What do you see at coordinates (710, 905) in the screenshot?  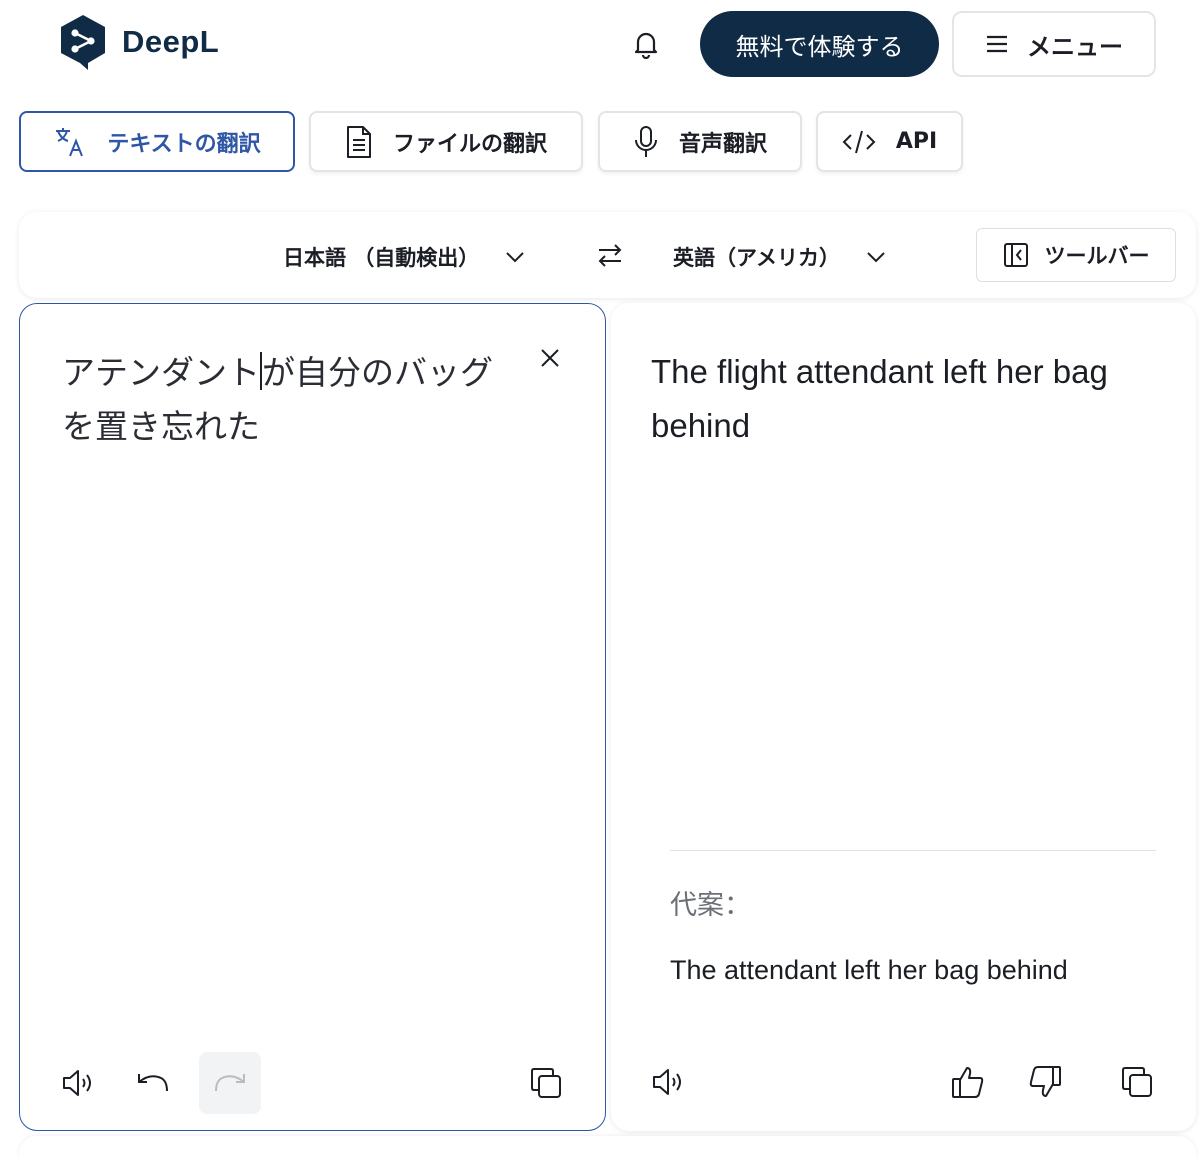 I see `alternatives-label: 代案：` at bounding box center [710, 905].